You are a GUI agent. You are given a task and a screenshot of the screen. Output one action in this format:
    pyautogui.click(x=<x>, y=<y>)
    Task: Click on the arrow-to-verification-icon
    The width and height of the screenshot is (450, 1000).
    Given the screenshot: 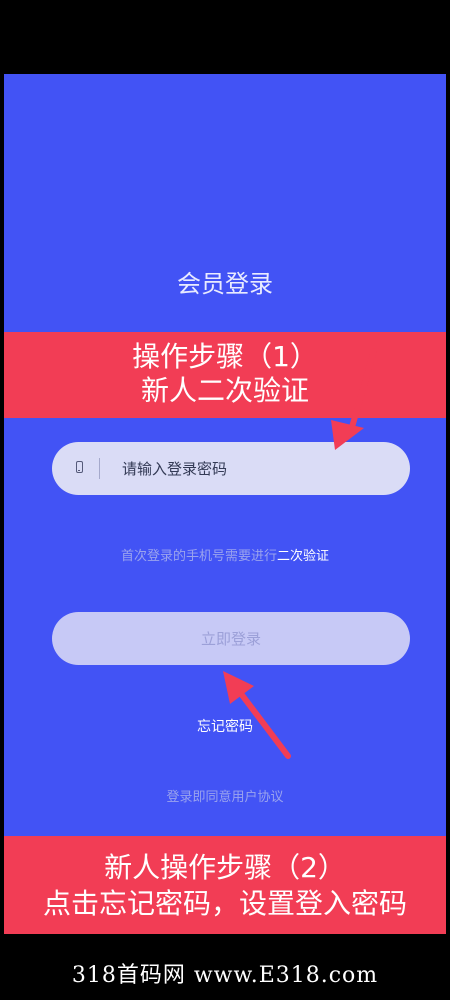 What is the action you would take?
    pyautogui.click(x=354, y=399)
    